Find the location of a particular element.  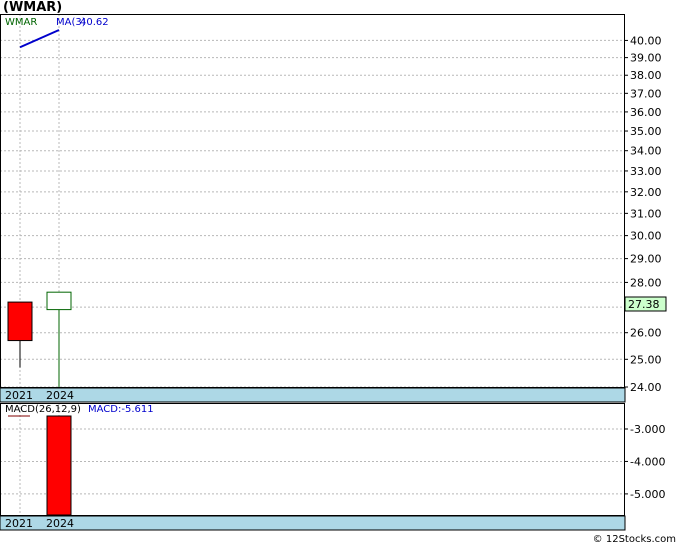

legend-ma-value: 40.62 is located at coordinates (94, 22).